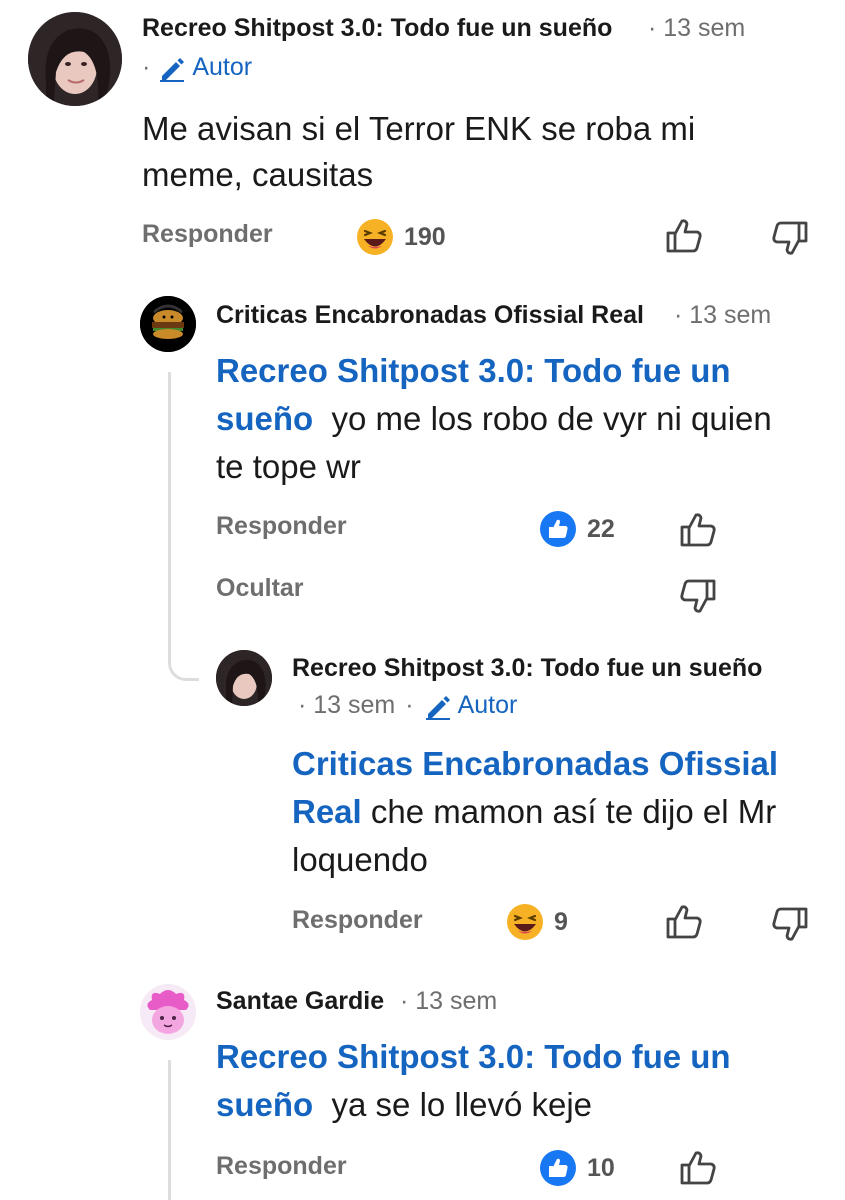  Describe the element at coordinates (425, 236) in the screenshot. I see `reaction-count: 190` at that location.